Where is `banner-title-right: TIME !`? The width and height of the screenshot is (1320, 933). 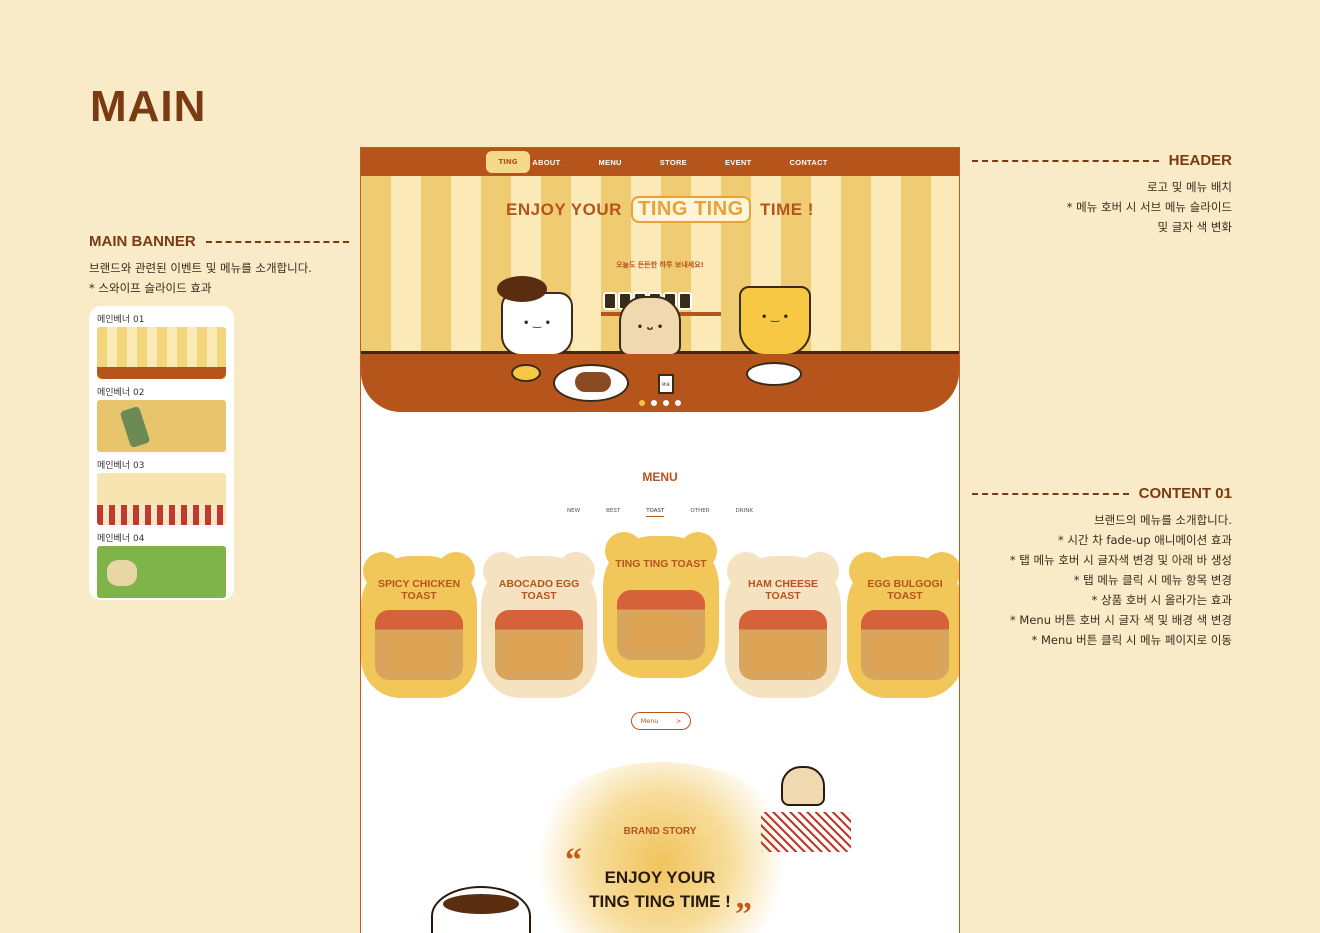
banner-title-right: TIME ! is located at coordinates (786, 209).